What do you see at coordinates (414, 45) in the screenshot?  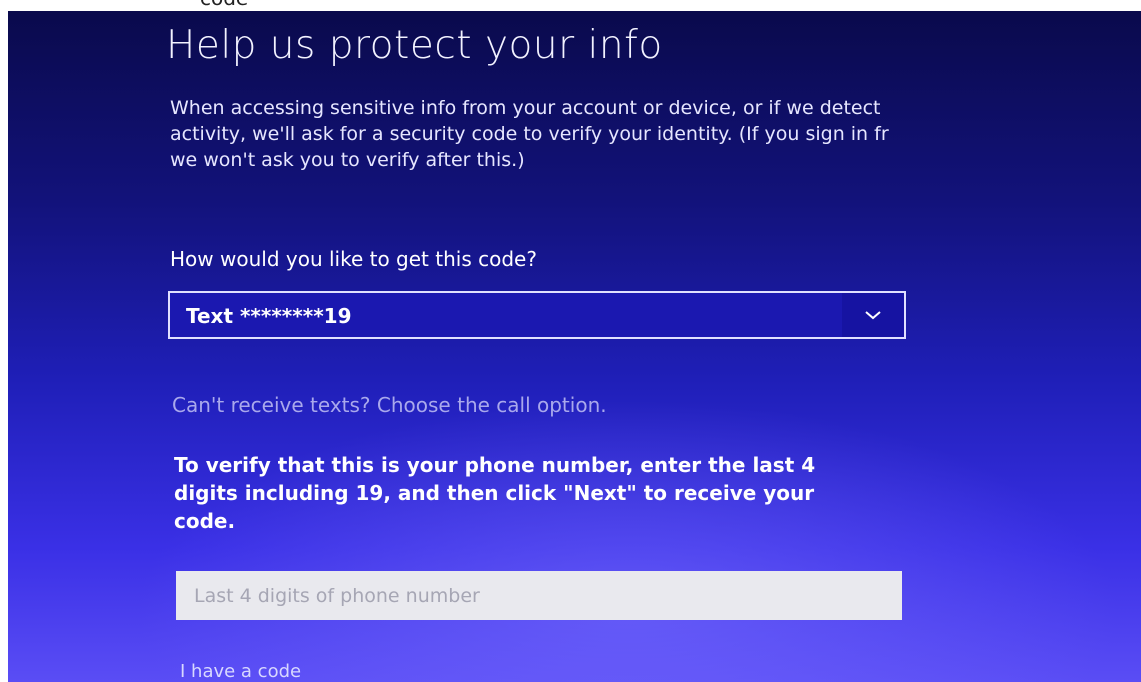 I see `page-title: Help us protect your info` at bounding box center [414, 45].